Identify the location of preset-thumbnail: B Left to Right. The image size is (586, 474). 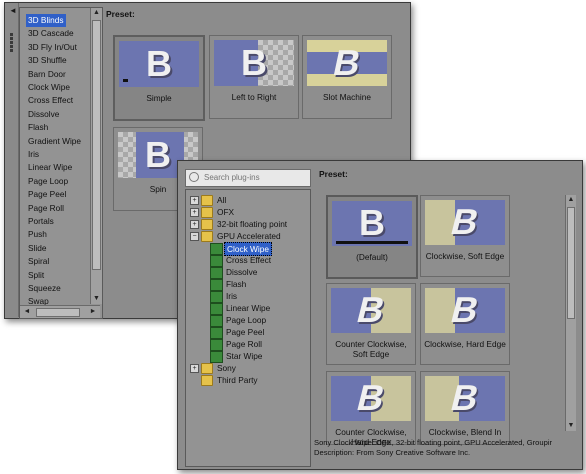
(254, 77).